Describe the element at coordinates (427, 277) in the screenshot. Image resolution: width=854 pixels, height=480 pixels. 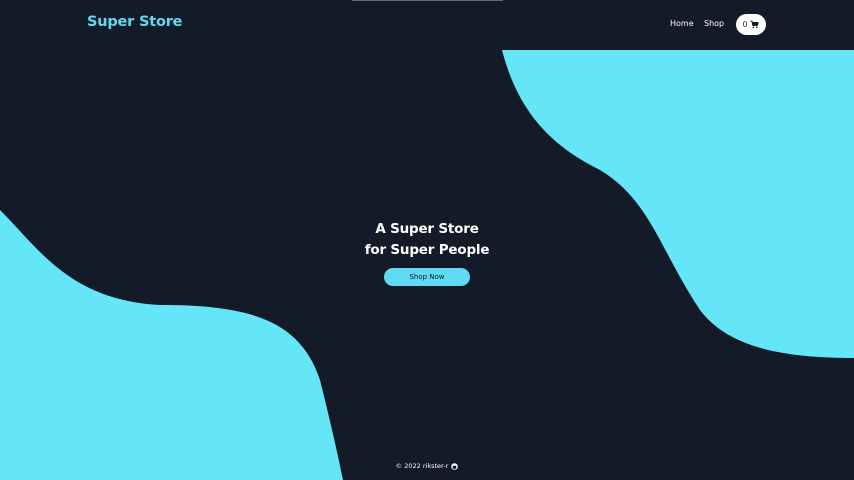
I see `shop-now-button: Shop Now` at that location.